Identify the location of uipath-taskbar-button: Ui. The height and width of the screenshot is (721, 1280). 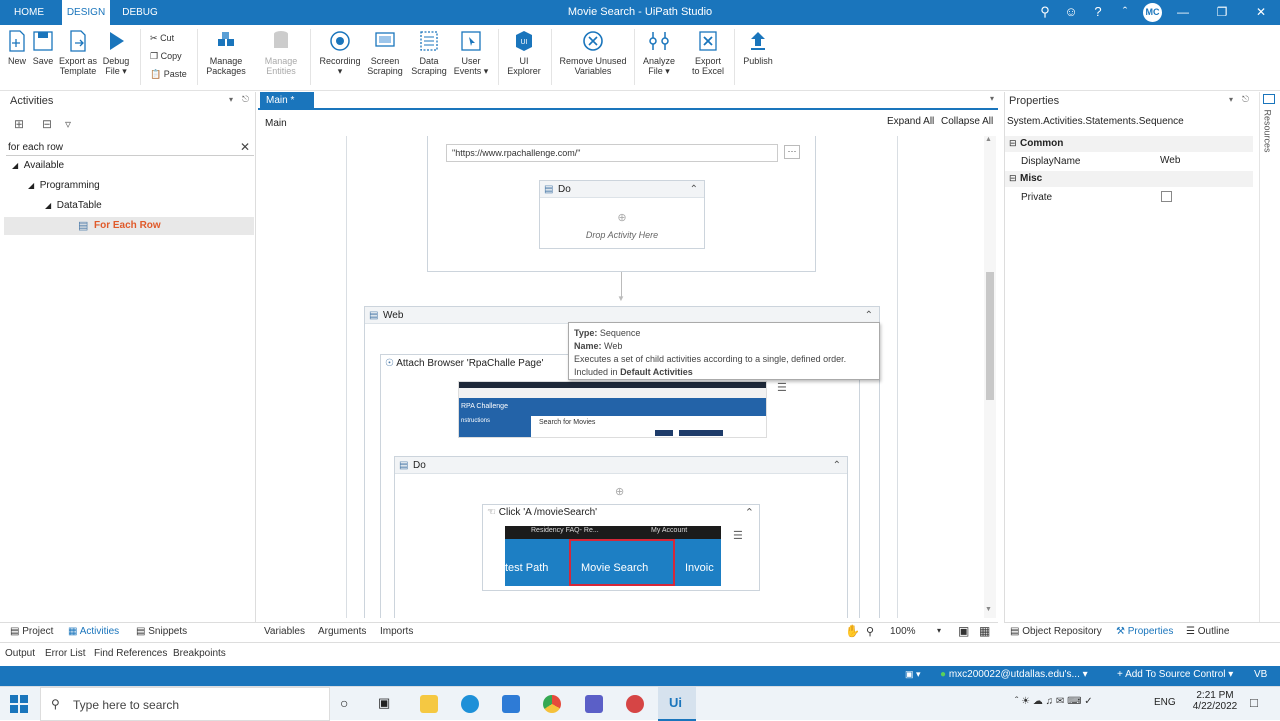
(677, 704).